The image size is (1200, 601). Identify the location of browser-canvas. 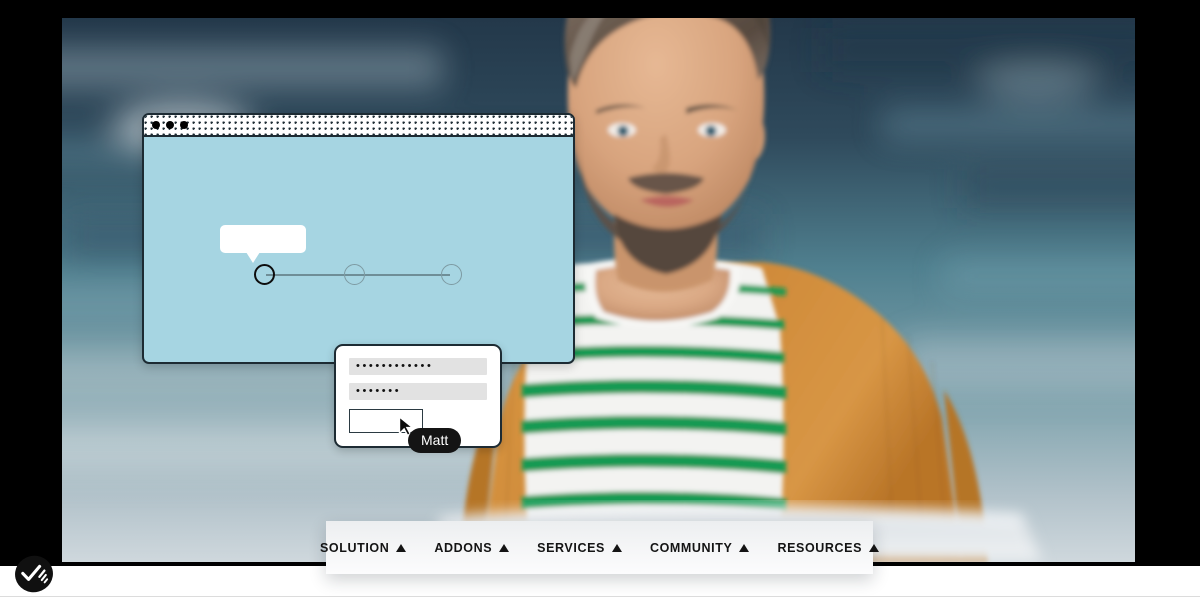
(358, 249).